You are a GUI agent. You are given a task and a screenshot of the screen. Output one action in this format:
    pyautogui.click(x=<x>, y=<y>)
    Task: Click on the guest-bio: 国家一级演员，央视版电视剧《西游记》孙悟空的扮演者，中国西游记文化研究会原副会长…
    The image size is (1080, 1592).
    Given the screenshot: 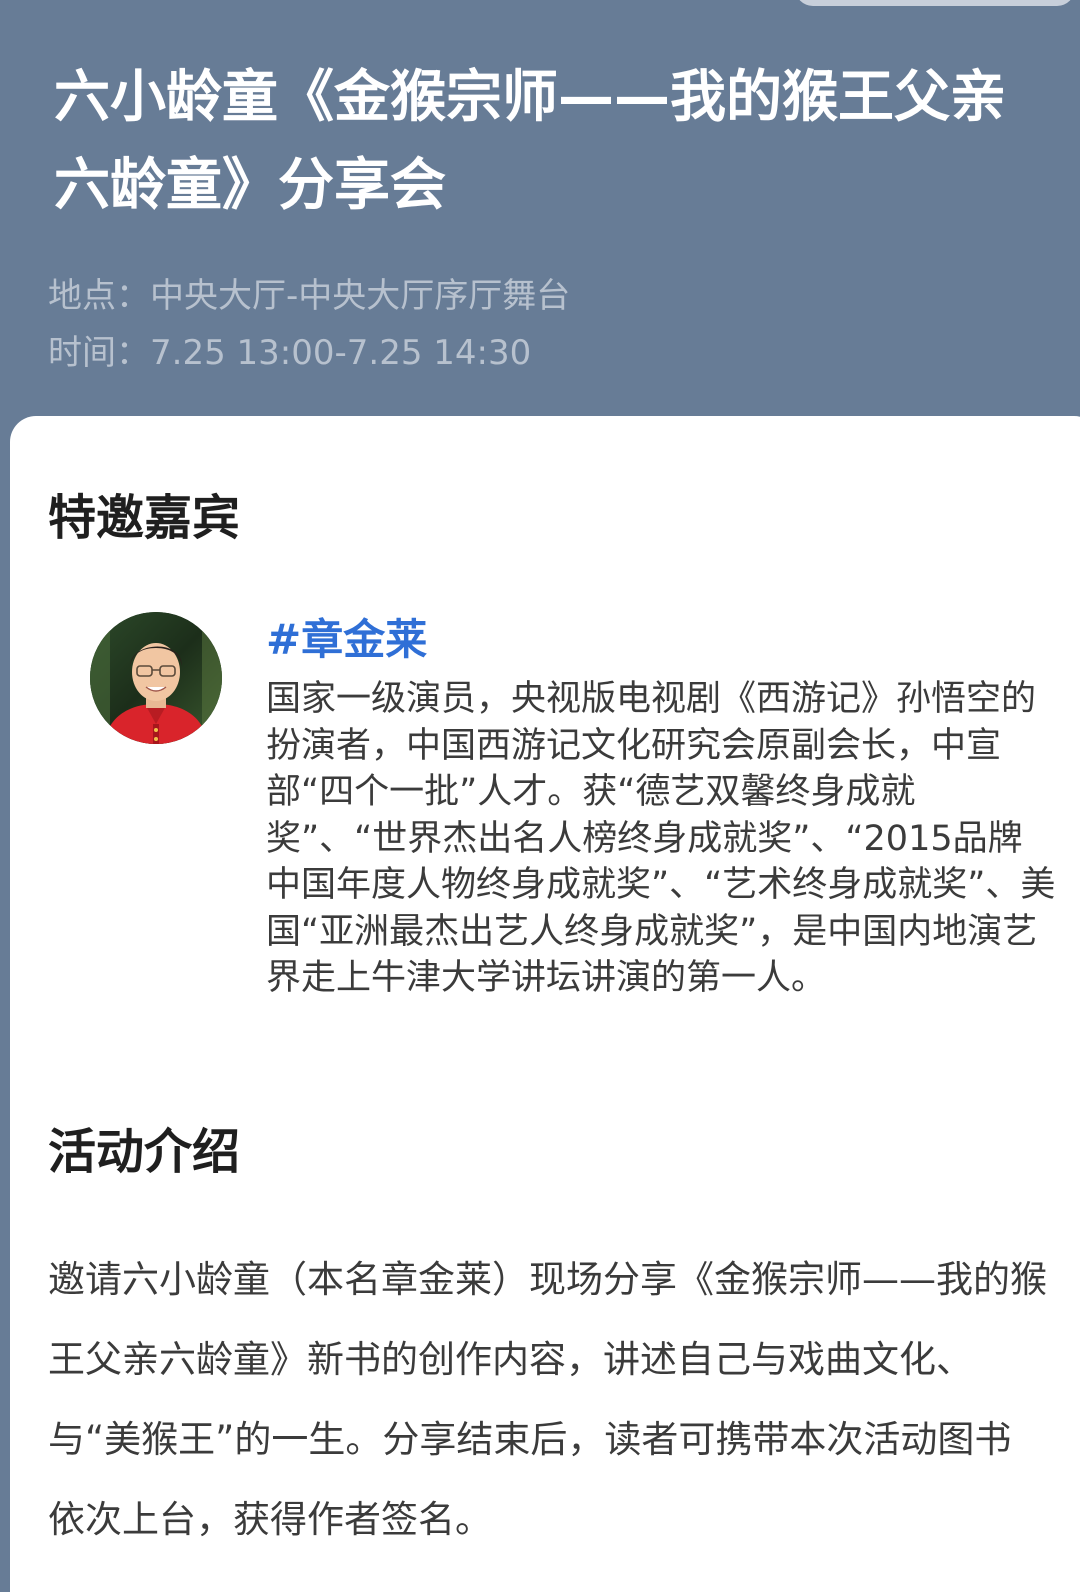 What is the action you would take?
    pyautogui.click(x=661, y=838)
    